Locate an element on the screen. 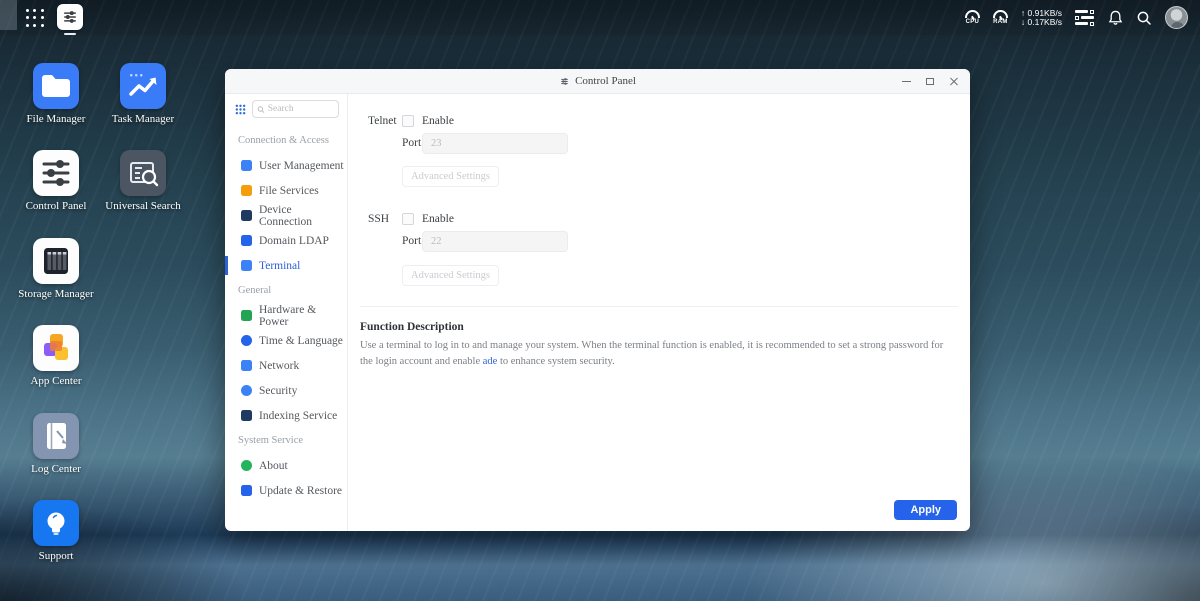 The width and height of the screenshot is (1200, 601). taskbar-item-control-panel is located at coordinates (70, 20).